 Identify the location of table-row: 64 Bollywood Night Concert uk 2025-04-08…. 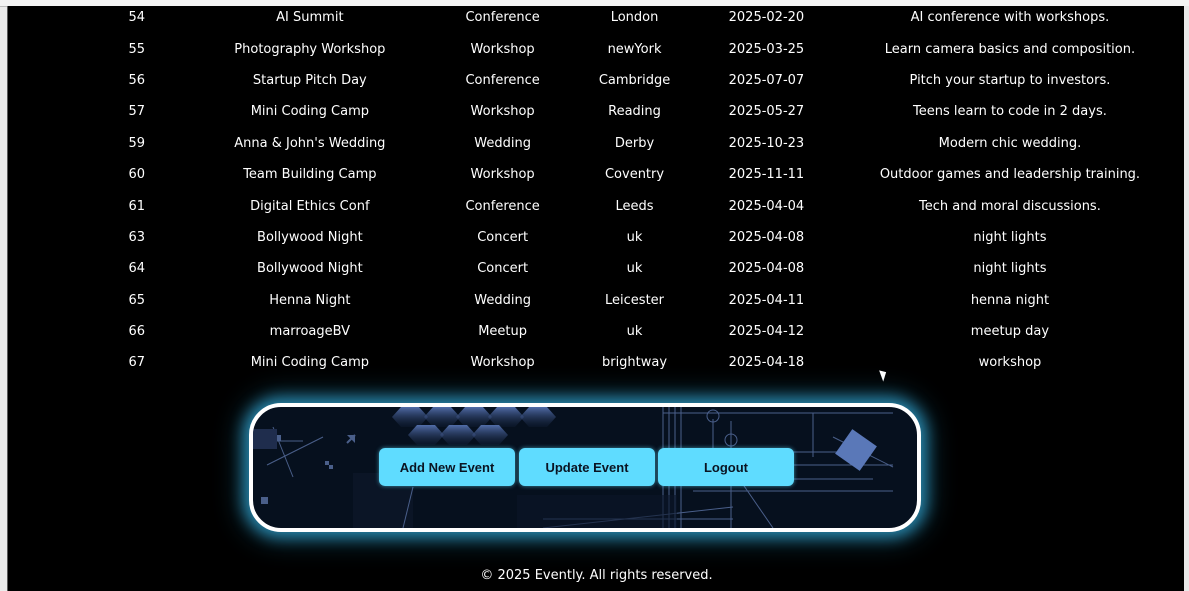
(596, 268).